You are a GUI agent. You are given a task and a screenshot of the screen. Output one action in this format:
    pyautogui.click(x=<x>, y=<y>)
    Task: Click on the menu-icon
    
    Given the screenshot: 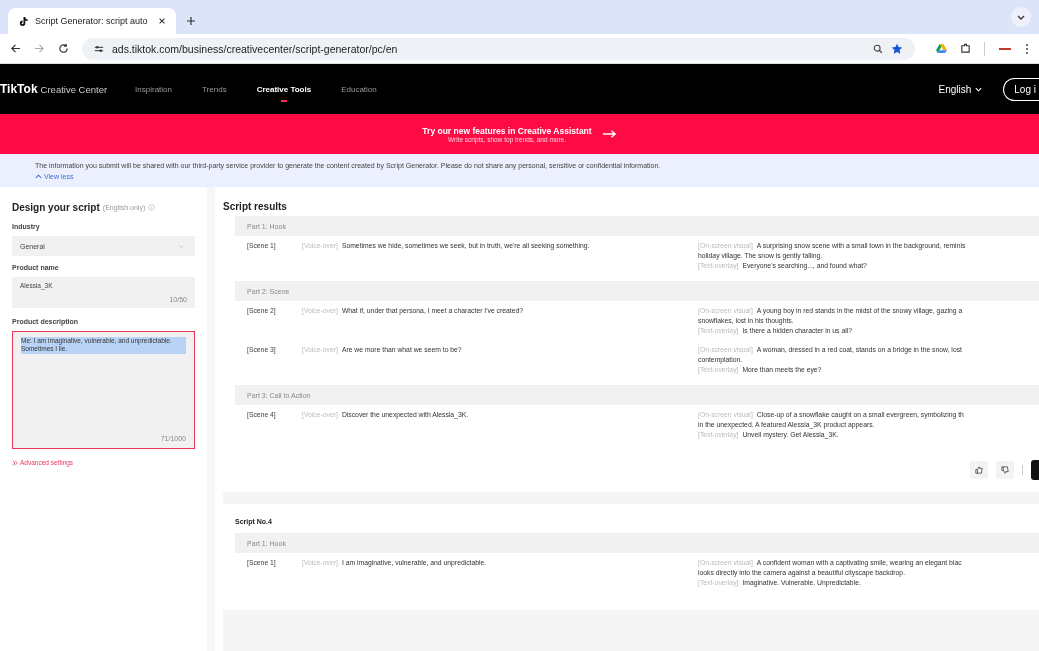 What is the action you would take?
    pyautogui.click(x=1027, y=48)
    